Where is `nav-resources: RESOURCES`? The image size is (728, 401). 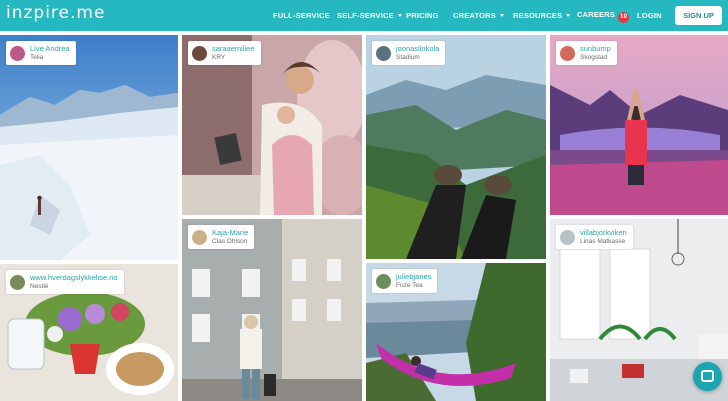
nav-resources: RESOURCES is located at coordinates (542, 15).